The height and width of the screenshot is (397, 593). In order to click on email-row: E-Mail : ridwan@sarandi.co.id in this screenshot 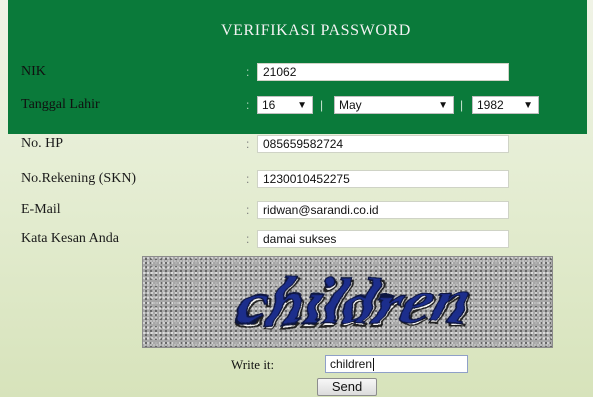, I will do `click(296, 211)`.